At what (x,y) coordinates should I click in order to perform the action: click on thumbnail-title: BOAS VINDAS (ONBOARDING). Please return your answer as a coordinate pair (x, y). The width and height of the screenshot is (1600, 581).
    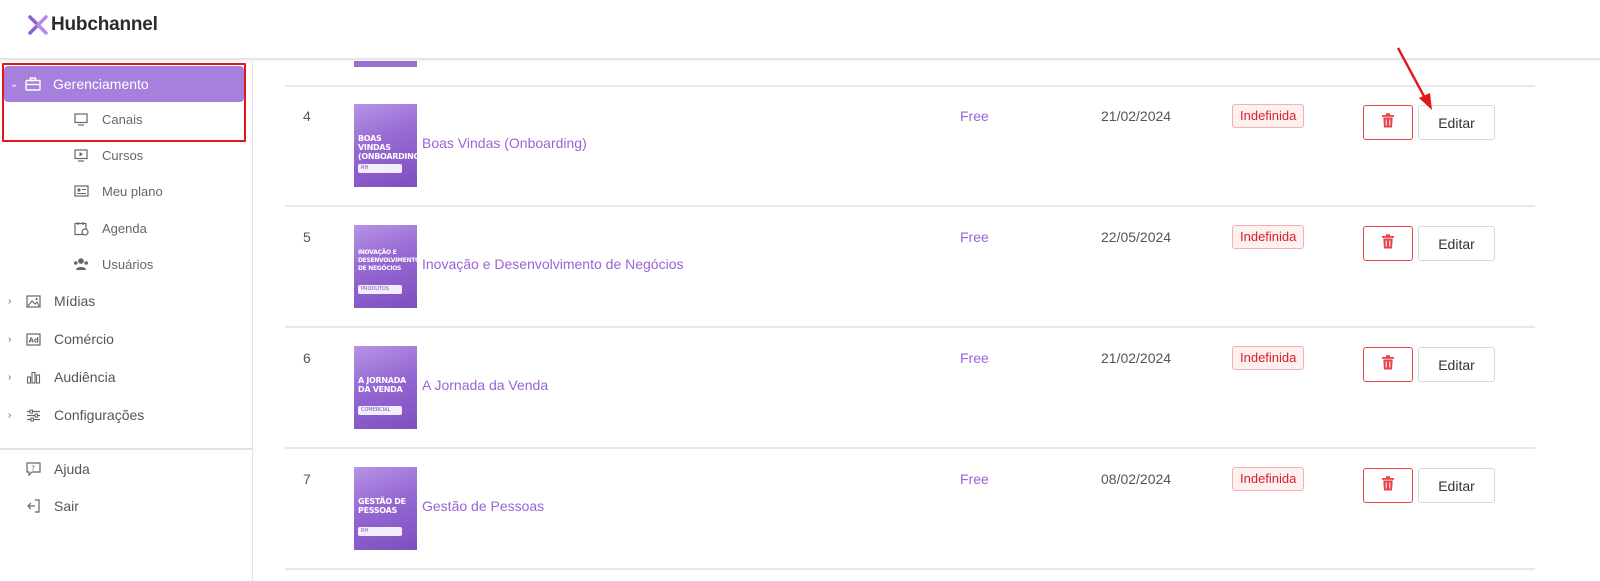
    Looking at the image, I should click on (387, 147).